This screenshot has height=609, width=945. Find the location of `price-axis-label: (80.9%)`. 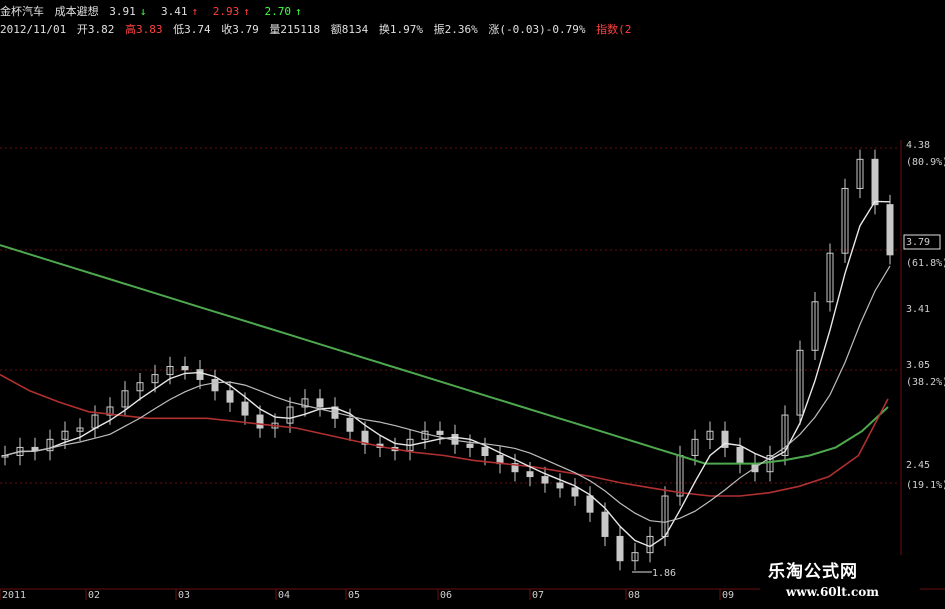

price-axis-label: (80.9%) is located at coordinates (925, 162).